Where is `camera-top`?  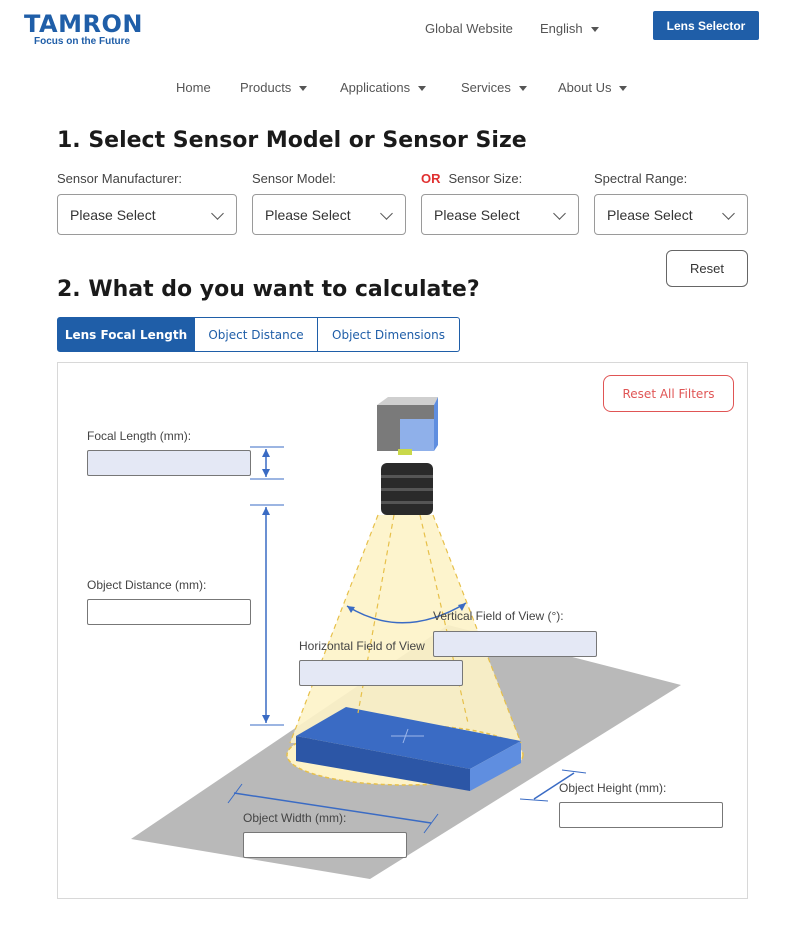 camera-top is located at coordinates (407, 401).